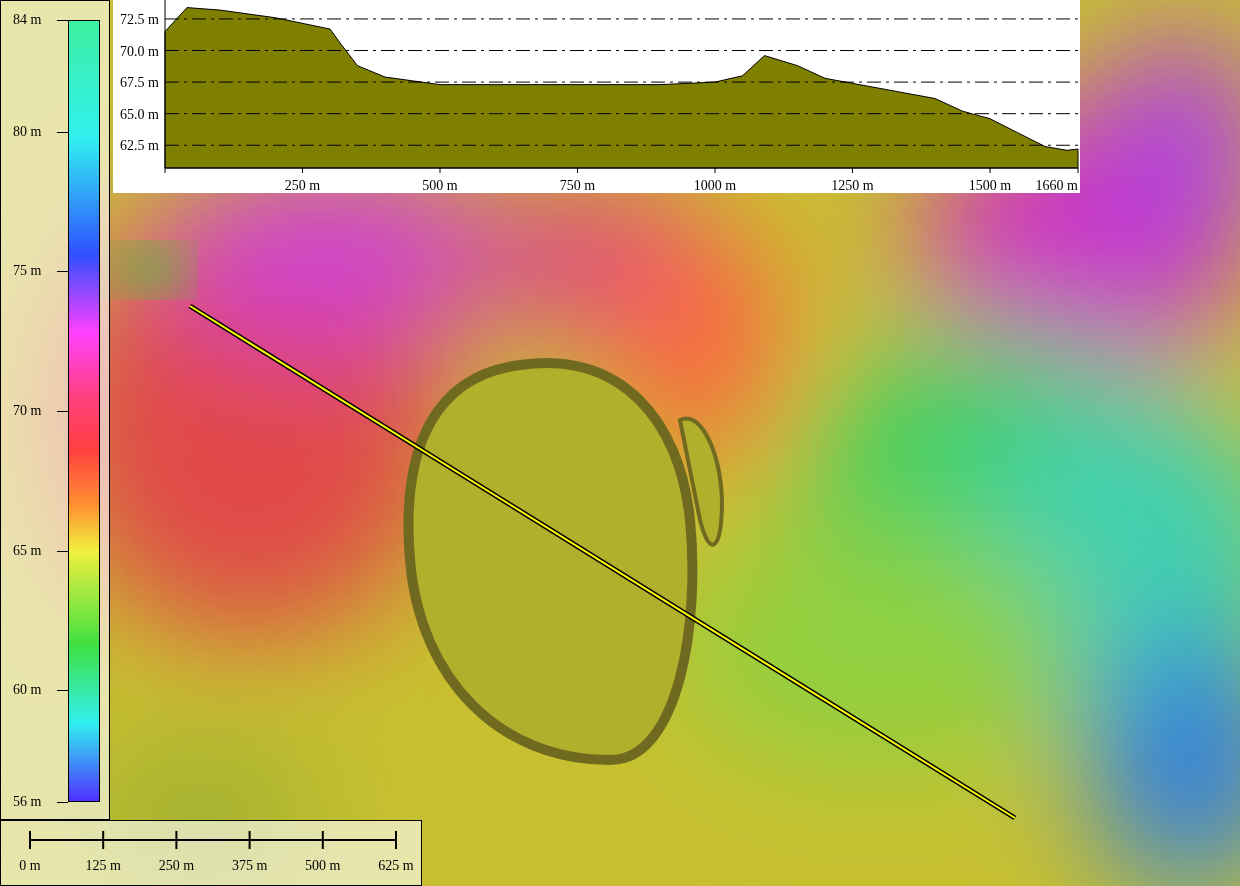 The height and width of the screenshot is (886, 1240). What do you see at coordinates (103, 866) in the screenshot?
I see `scale-label: 125 m` at bounding box center [103, 866].